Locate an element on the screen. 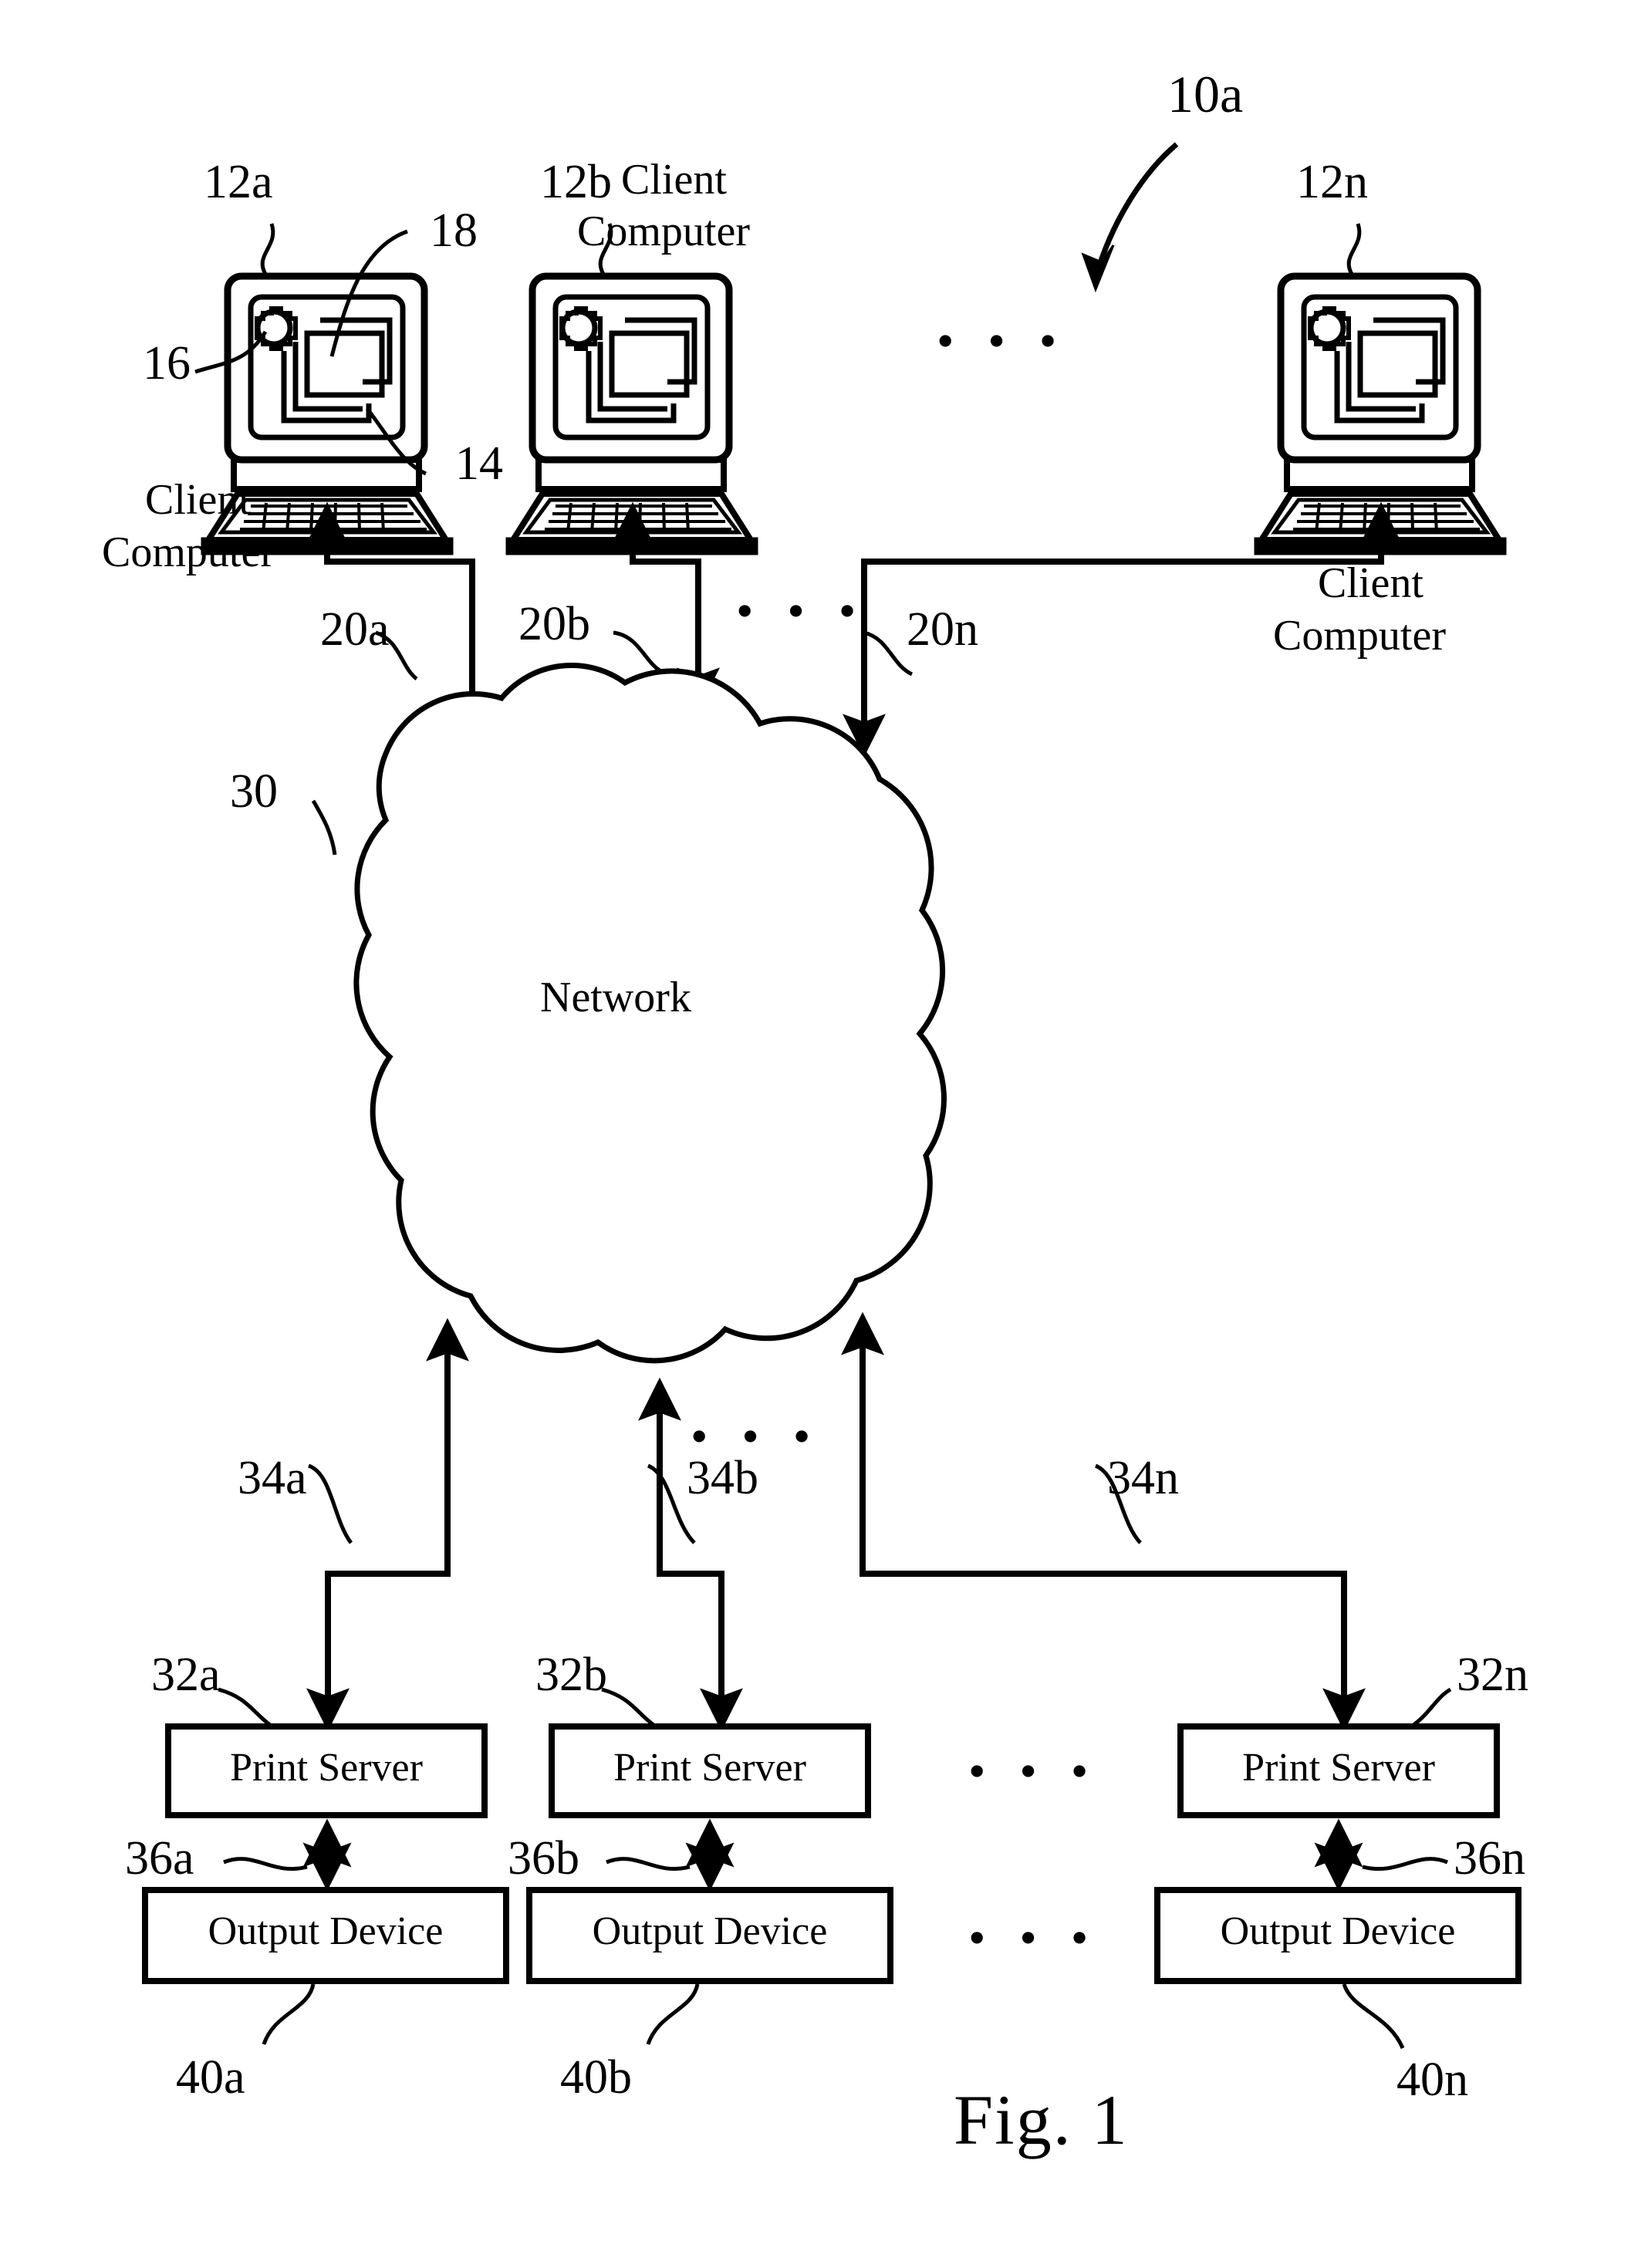 The width and height of the screenshot is (1638, 2268). ref-14: 14 is located at coordinates (479, 464).